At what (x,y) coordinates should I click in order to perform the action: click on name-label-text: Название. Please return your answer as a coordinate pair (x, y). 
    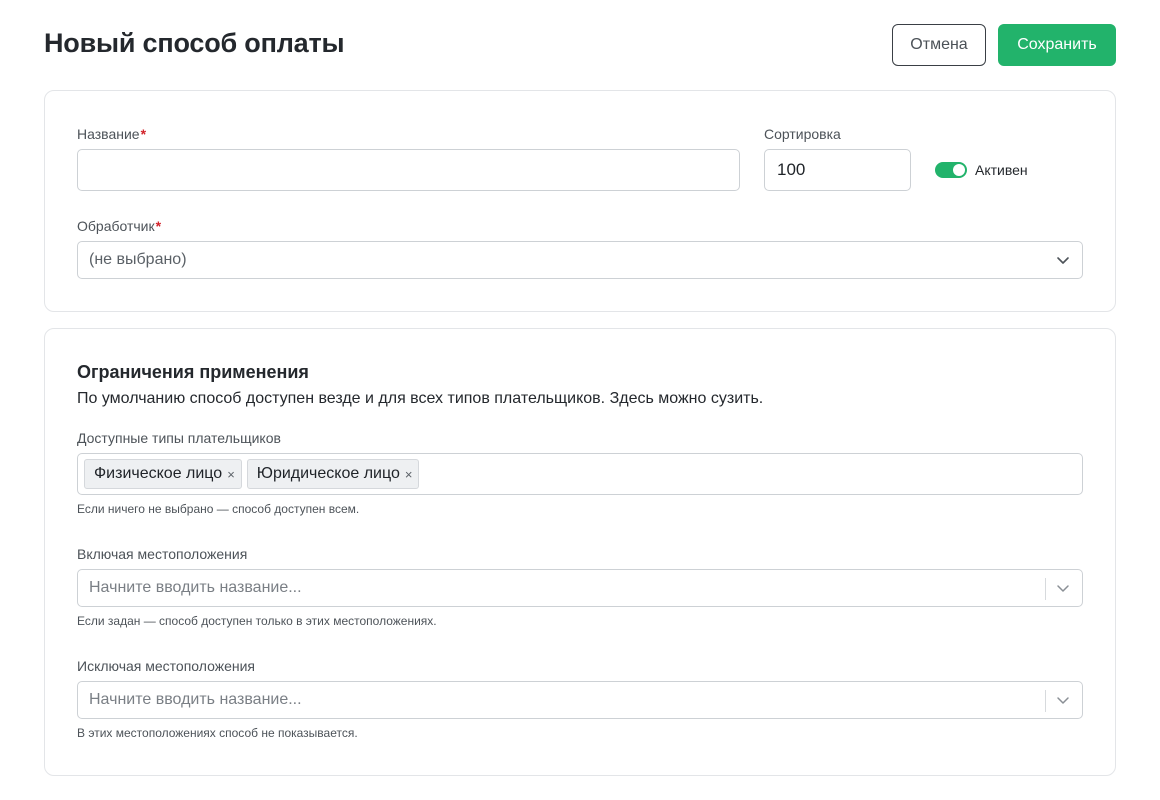
    Looking at the image, I should click on (108, 134).